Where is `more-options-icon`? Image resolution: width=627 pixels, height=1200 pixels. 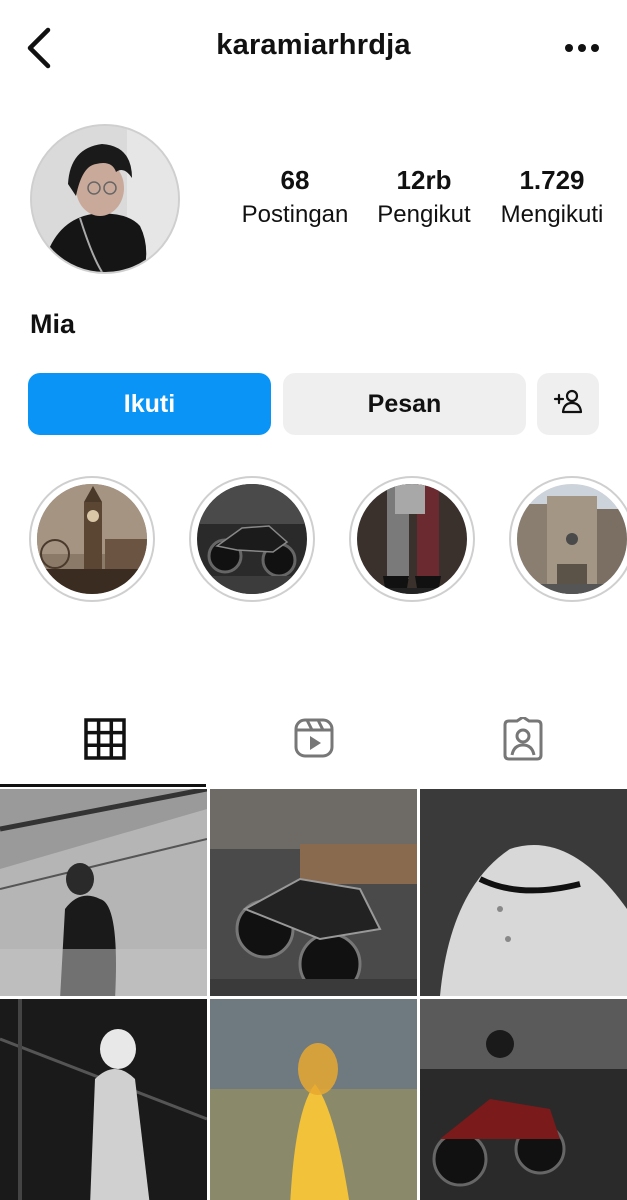
more-options-icon is located at coordinates (584, 48).